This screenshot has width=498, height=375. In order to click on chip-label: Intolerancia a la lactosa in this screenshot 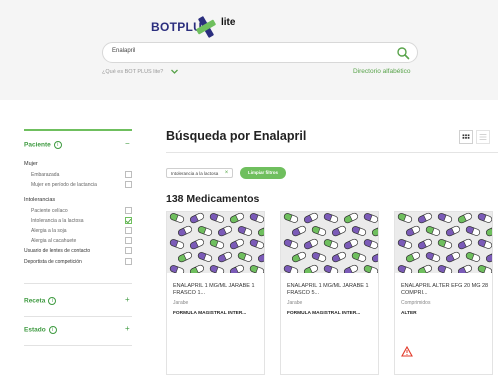, I will do `click(195, 173)`.